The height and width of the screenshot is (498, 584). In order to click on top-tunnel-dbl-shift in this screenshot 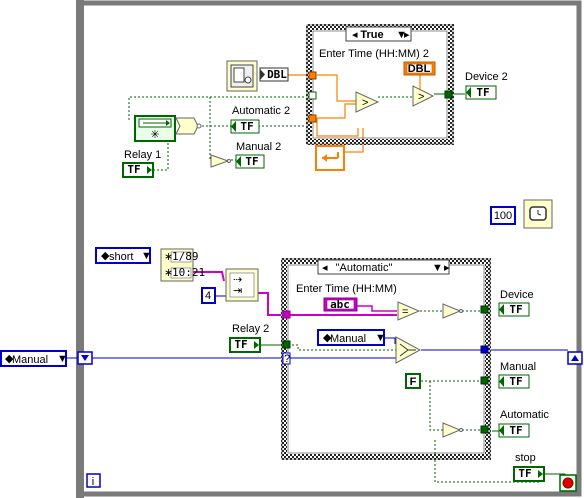, I will do `click(312, 118)`.